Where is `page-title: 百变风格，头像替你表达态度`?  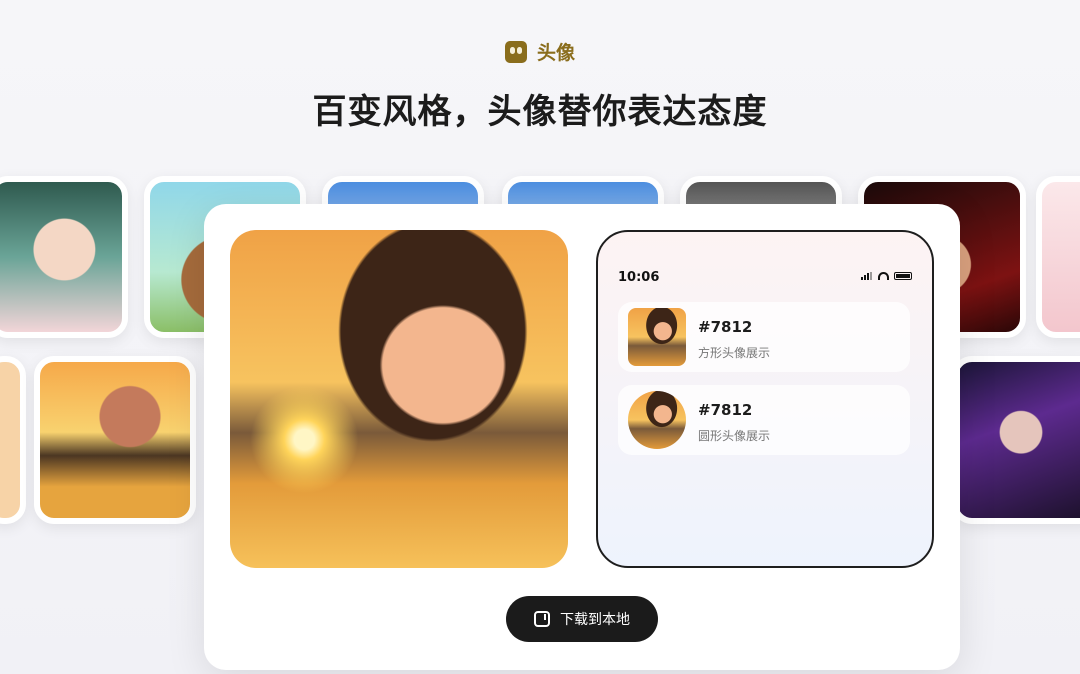 page-title: 百变风格，头像替你表达态度 is located at coordinates (540, 112).